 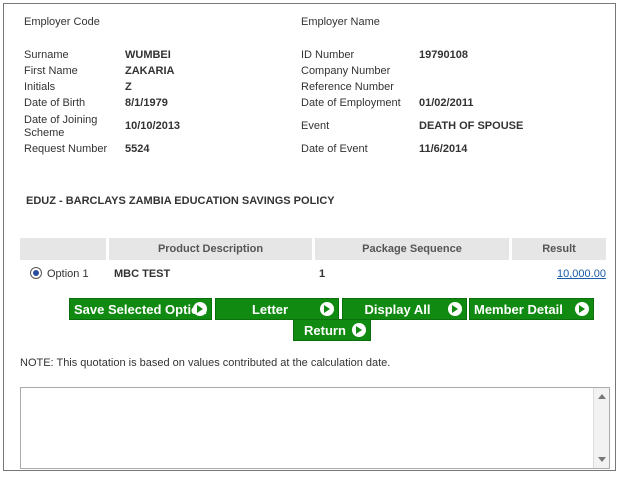 I want to click on event-label: Event, so click(x=315, y=126).